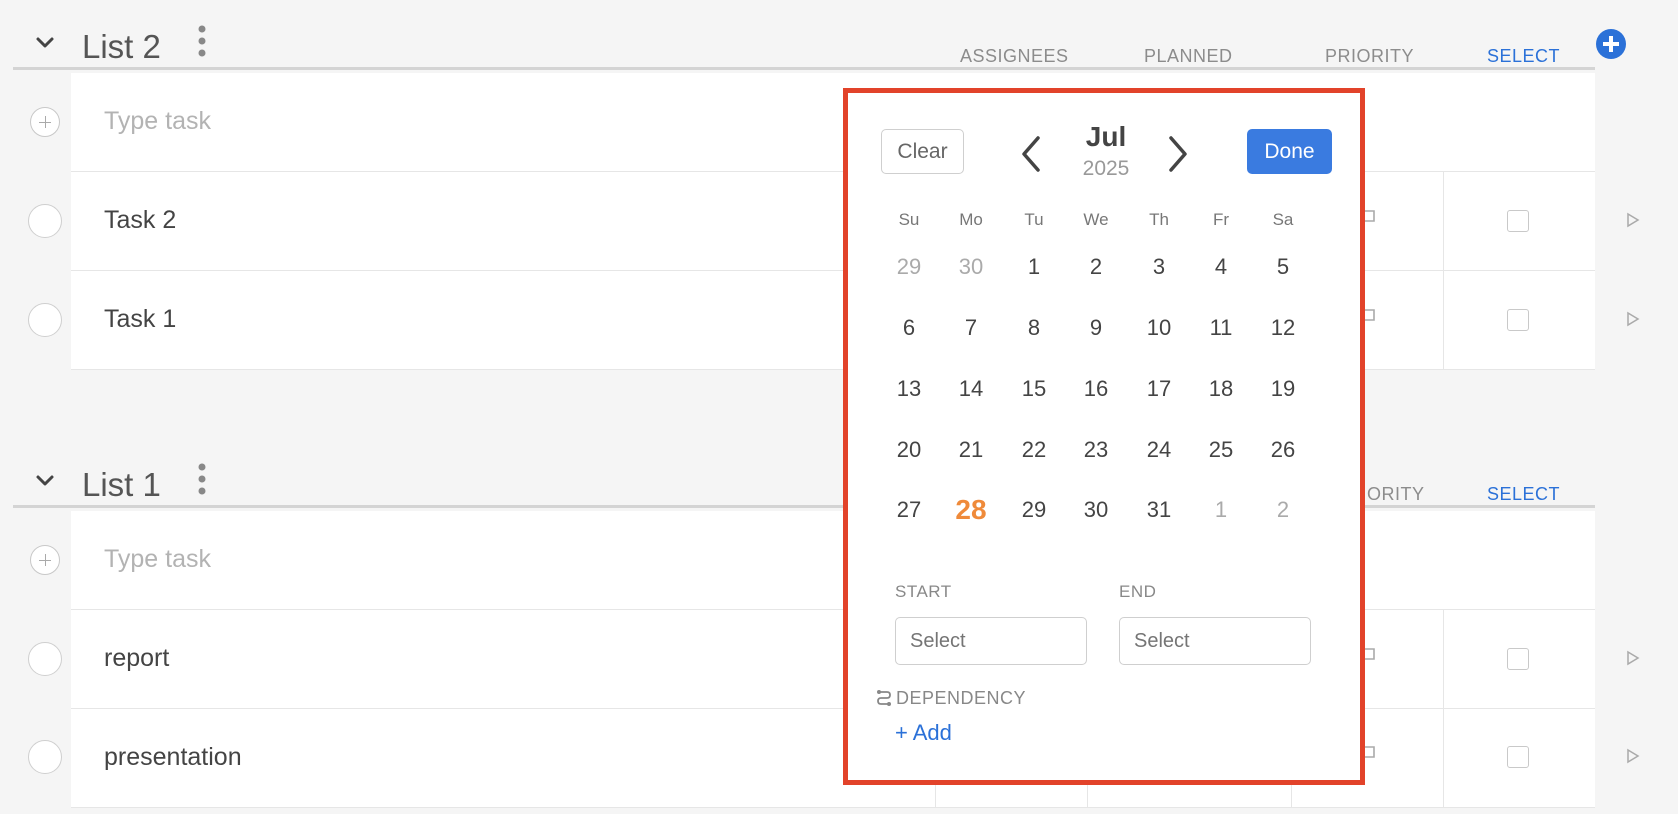  I want to click on calendar-day: 13, so click(909, 389).